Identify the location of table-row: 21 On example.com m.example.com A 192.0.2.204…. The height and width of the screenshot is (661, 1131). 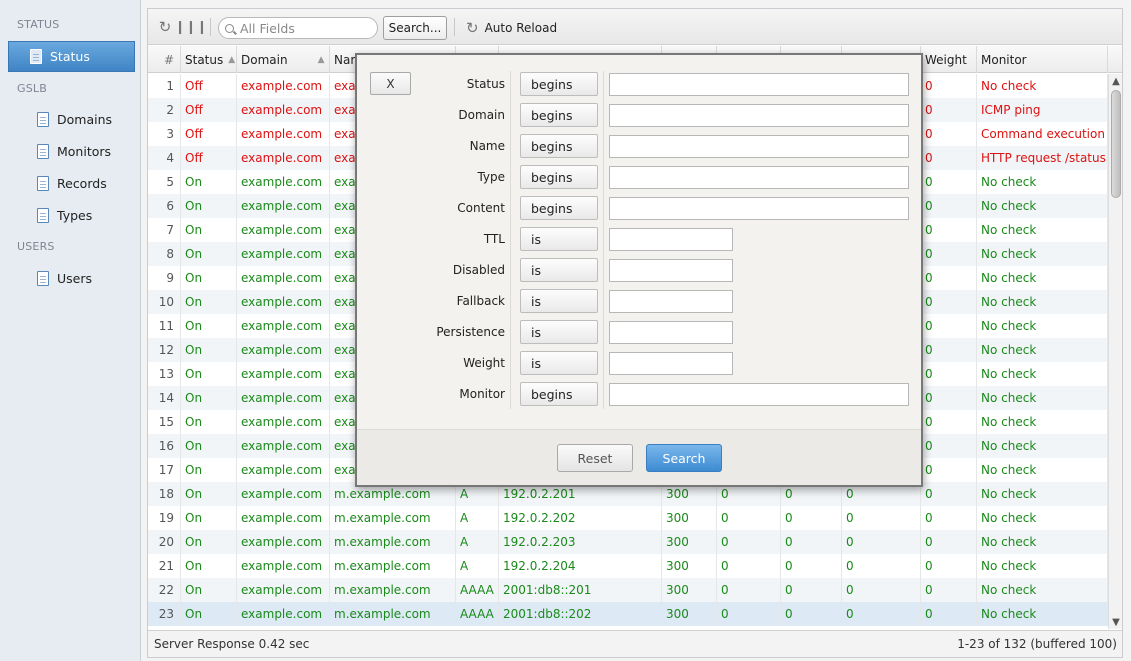
(628, 566).